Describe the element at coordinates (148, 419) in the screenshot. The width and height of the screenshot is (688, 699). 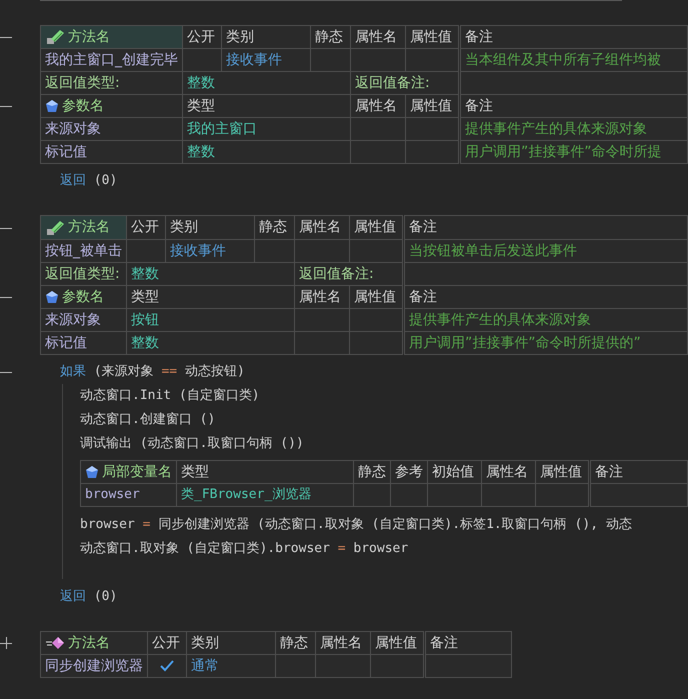
I see `code-line: 动态窗口.创建窗口 ()` at that location.